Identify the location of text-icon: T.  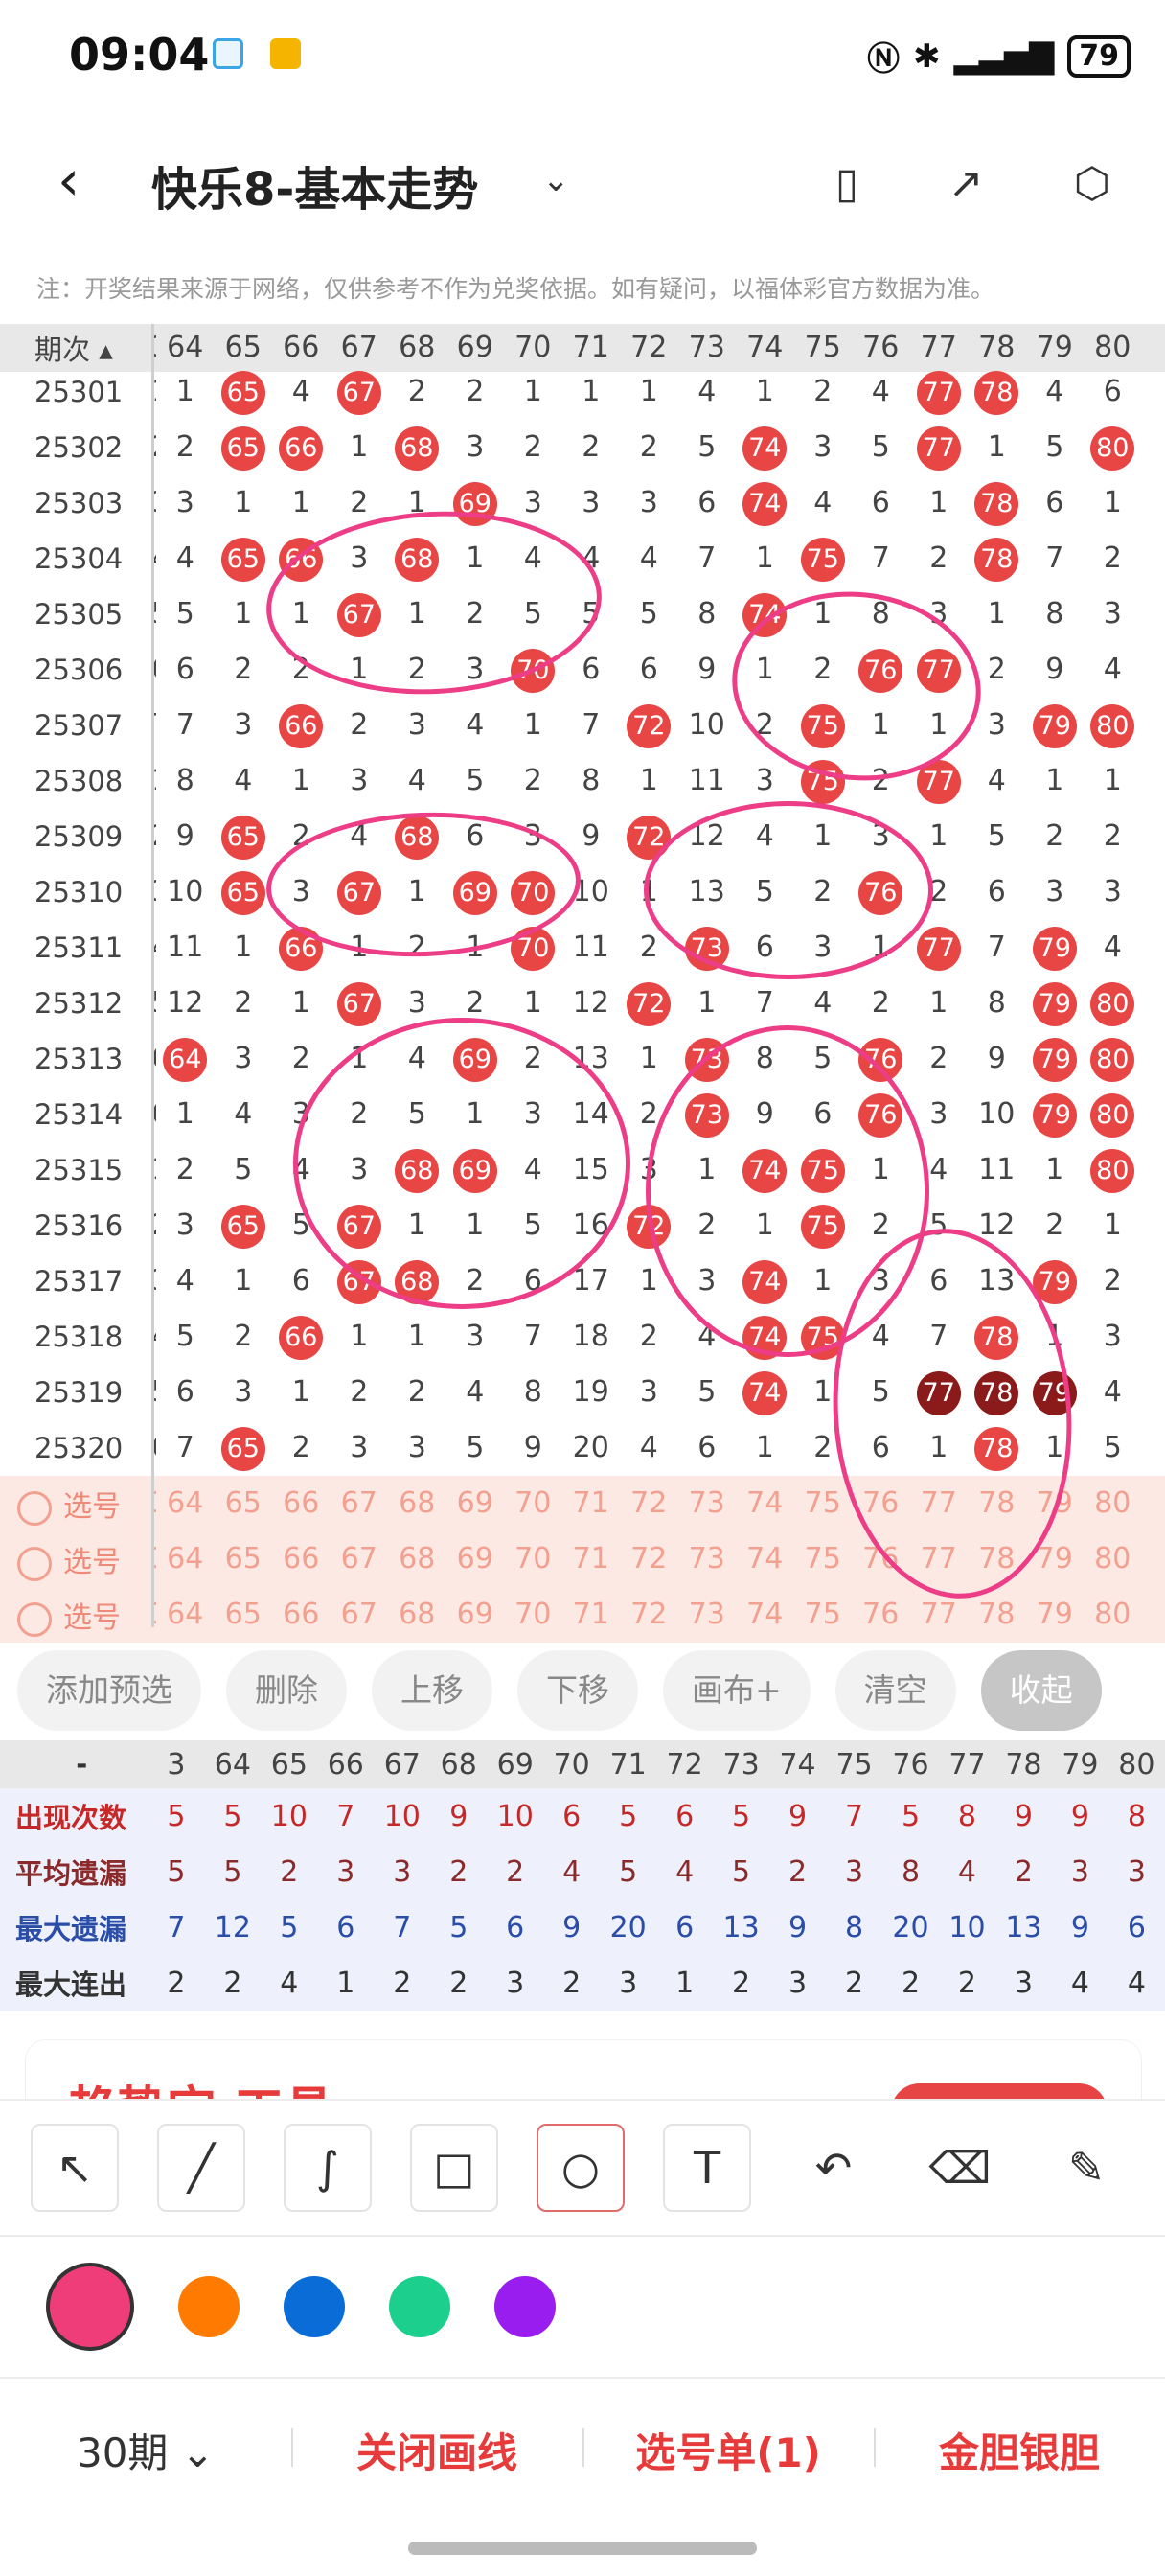
(707, 2168).